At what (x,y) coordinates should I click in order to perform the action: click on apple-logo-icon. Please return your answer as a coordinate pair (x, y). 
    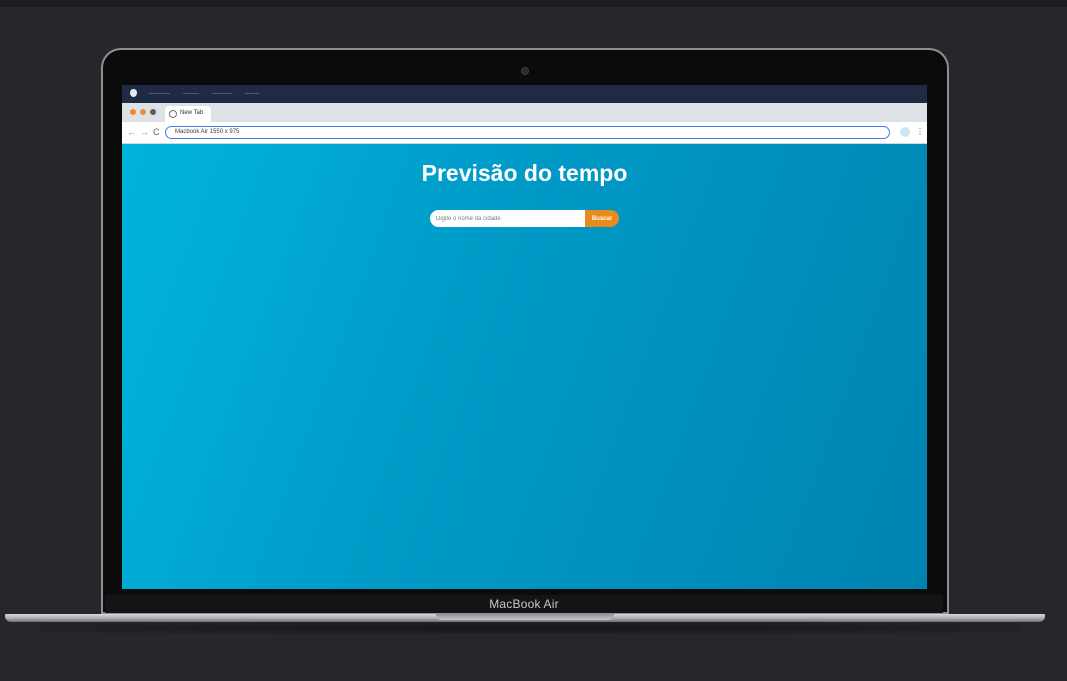
    Looking at the image, I should click on (133, 93).